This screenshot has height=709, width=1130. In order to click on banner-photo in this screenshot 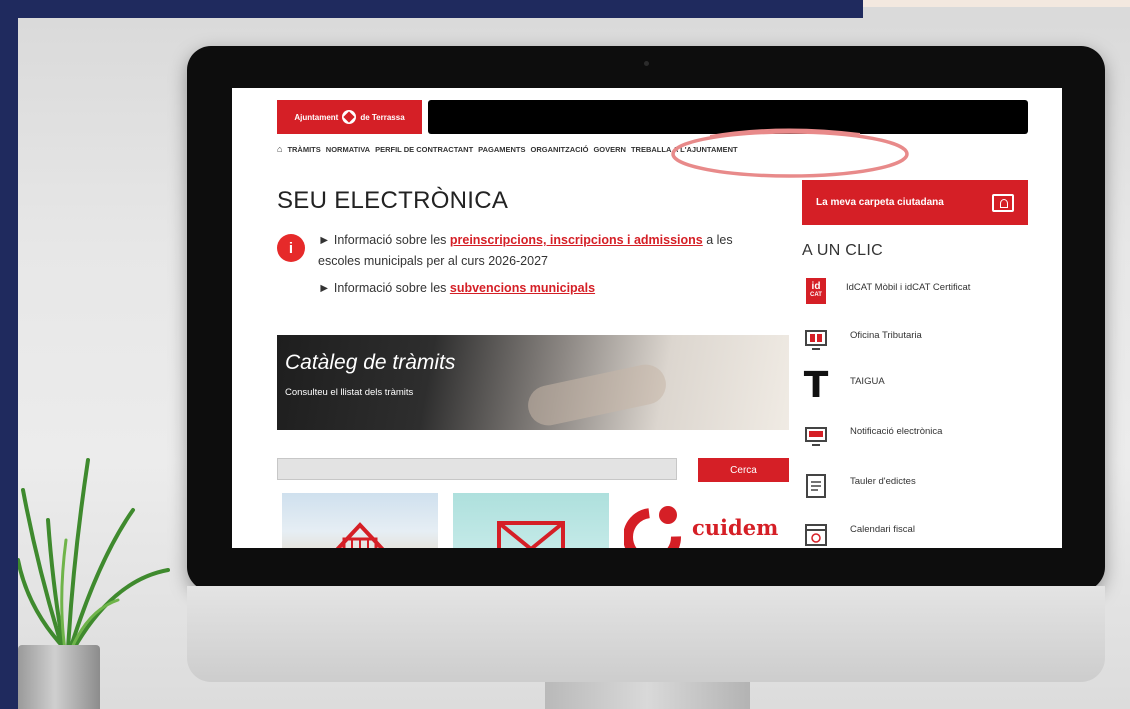, I will do `click(597, 395)`.